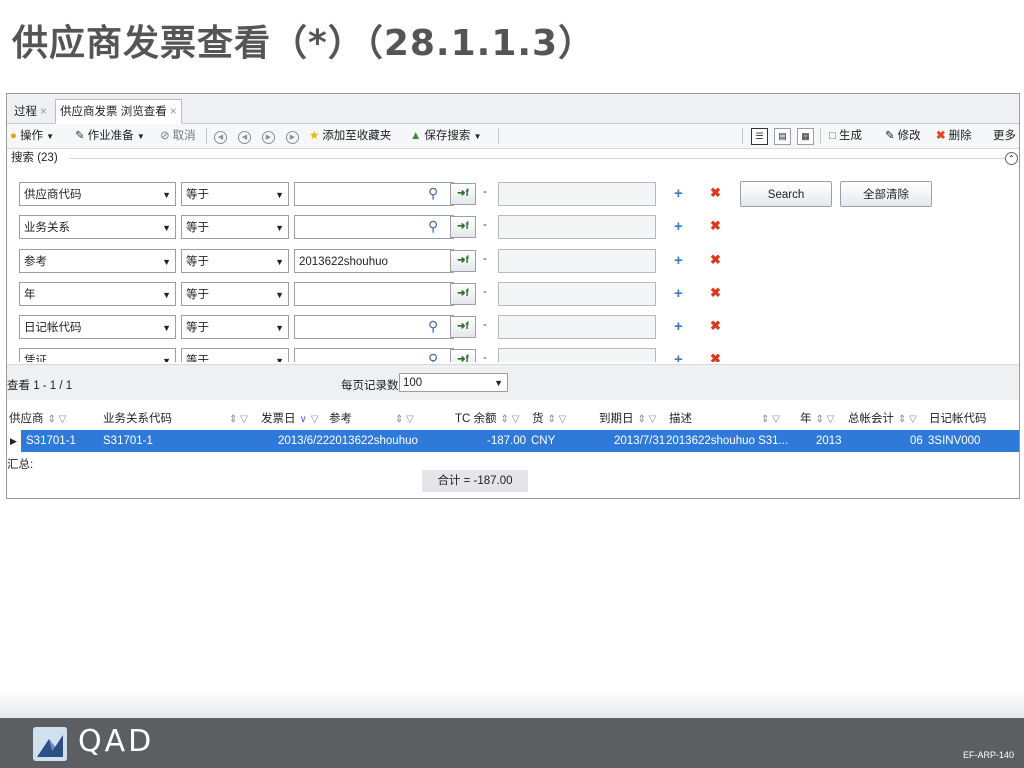  Describe the element at coordinates (30, 111) in the screenshot. I see `tab-process: 过程 ×` at that location.